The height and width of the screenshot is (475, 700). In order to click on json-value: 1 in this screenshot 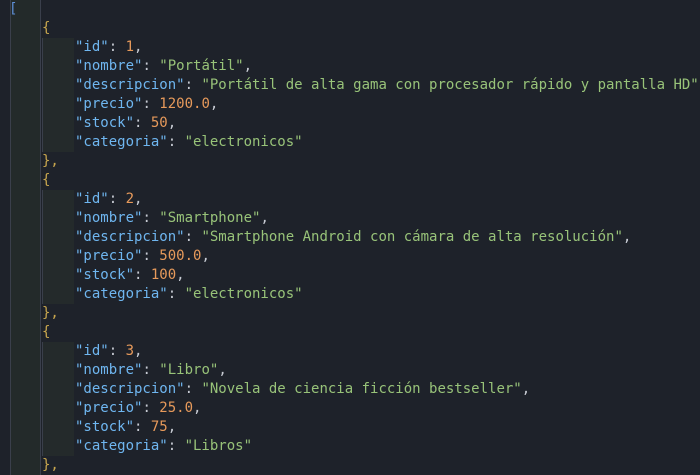, I will do `click(130, 47)`.